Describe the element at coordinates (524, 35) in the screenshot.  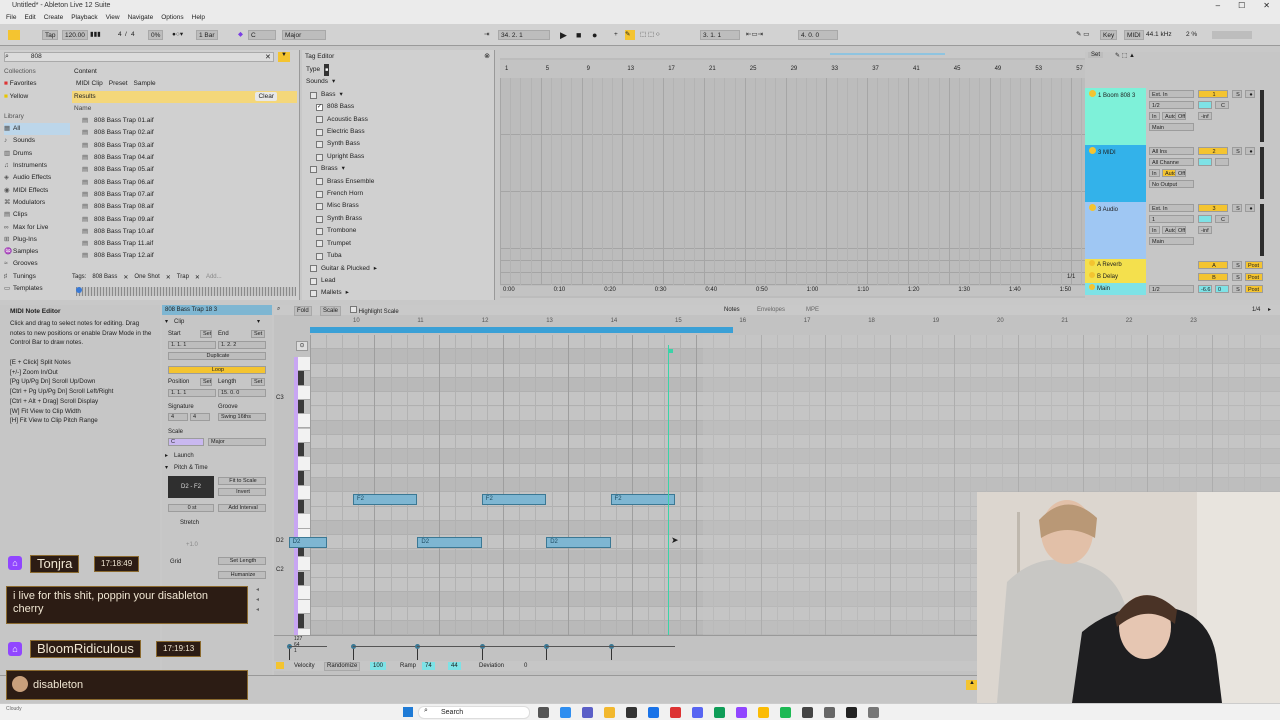
I see `song-position: 34. 2. 1` at that location.